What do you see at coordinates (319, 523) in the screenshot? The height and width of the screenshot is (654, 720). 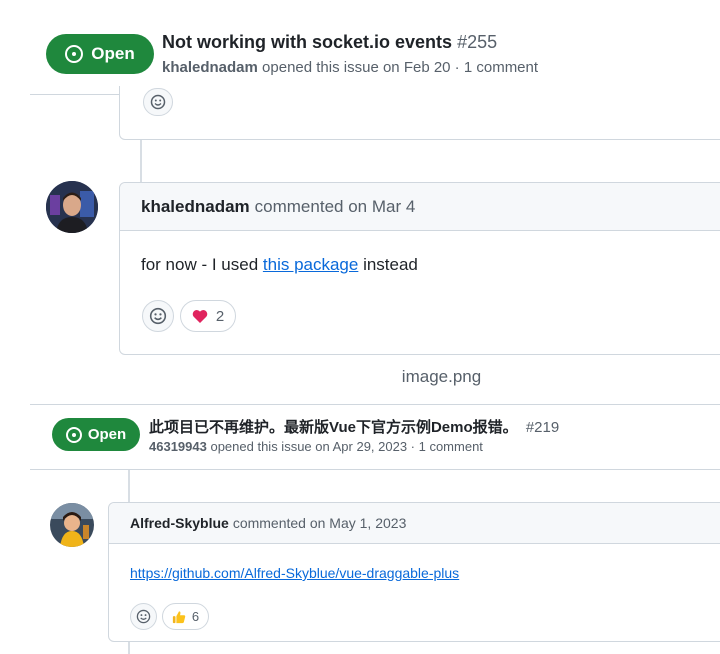 I see `comment-action: commented on May 1, 2023` at bounding box center [319, 523].